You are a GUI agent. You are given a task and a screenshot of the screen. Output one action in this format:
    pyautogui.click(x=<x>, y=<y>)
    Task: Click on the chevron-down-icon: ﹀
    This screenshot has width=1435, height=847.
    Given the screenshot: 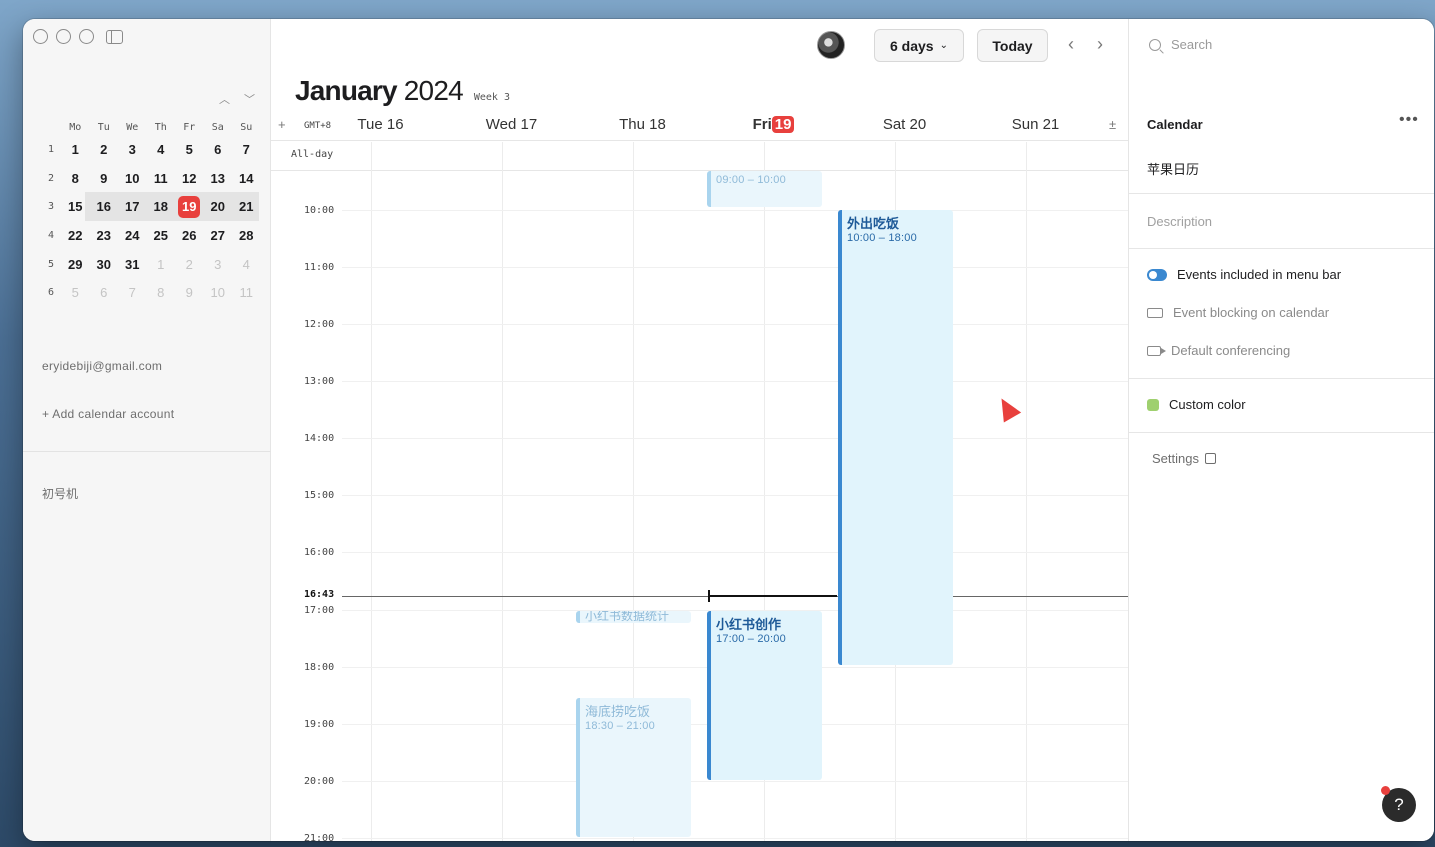 What is the action you would take?
    pyautogui.click(x=249, y=99)
    